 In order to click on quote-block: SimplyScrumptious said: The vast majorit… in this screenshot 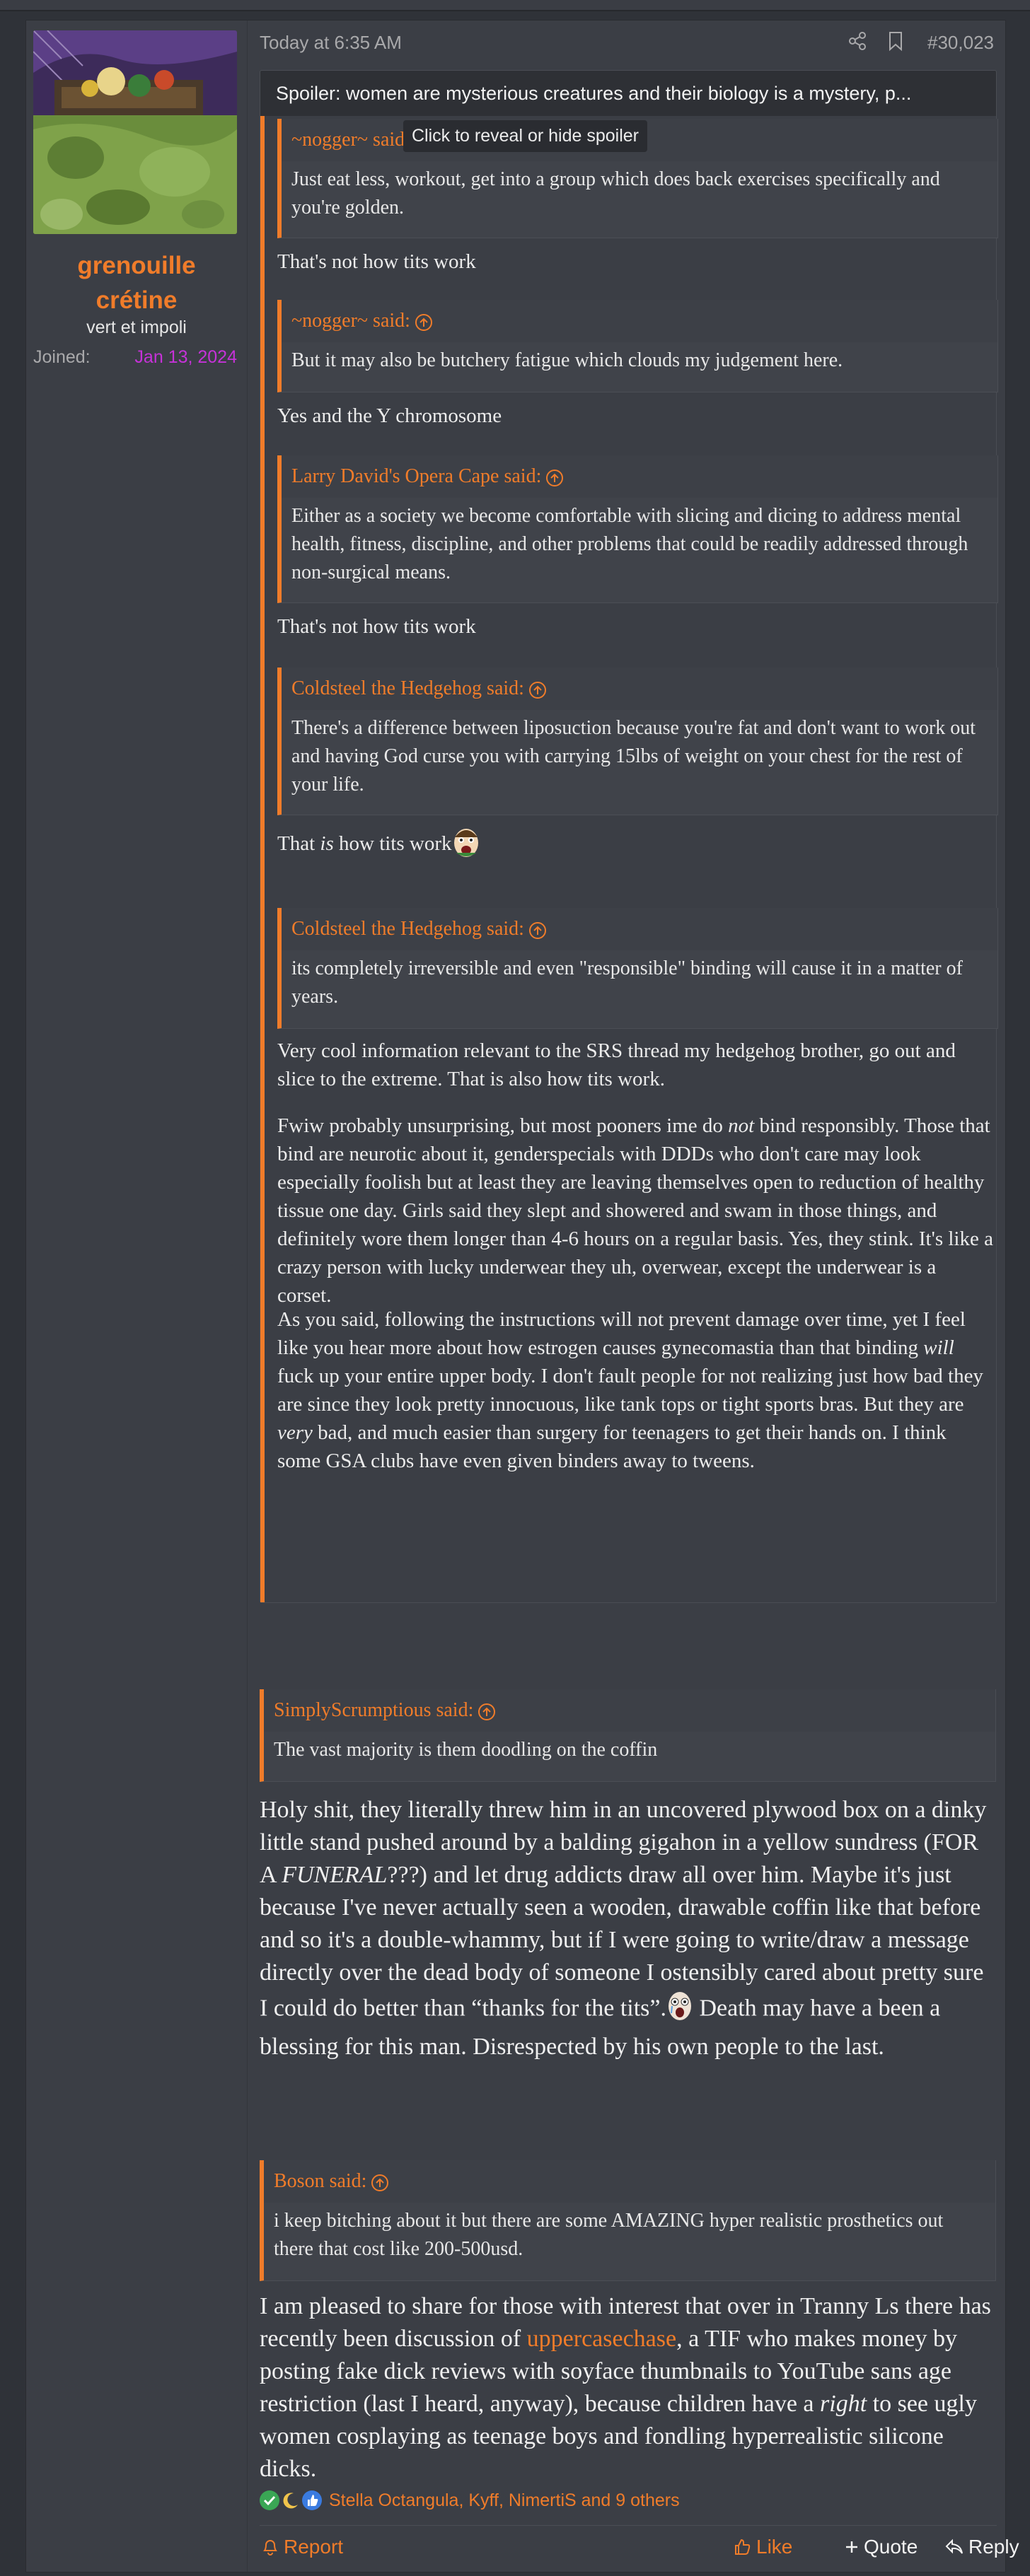, I will do `click(628, 1735)`.